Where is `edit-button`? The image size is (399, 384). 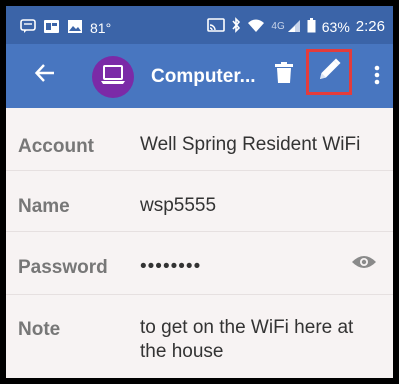 edit-button is located at coordinates (329, 72).